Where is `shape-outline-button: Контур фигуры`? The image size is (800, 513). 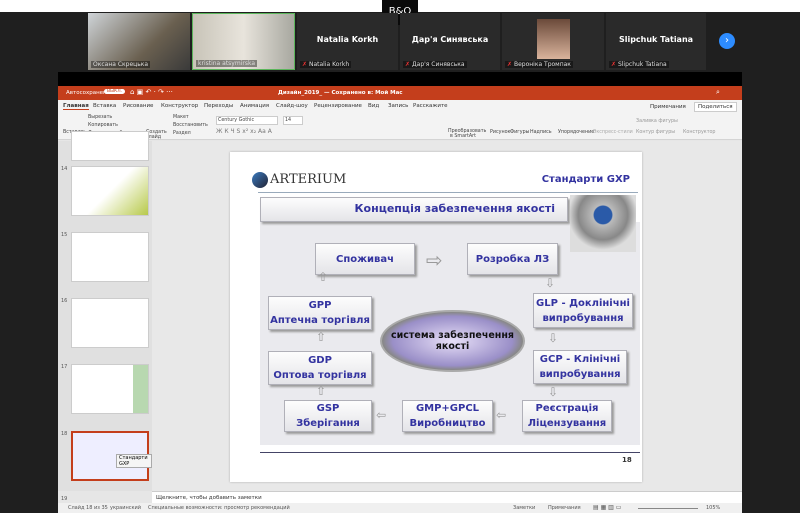 shape-outline-button: Контур фигуры is located at coordinates (655, 132).